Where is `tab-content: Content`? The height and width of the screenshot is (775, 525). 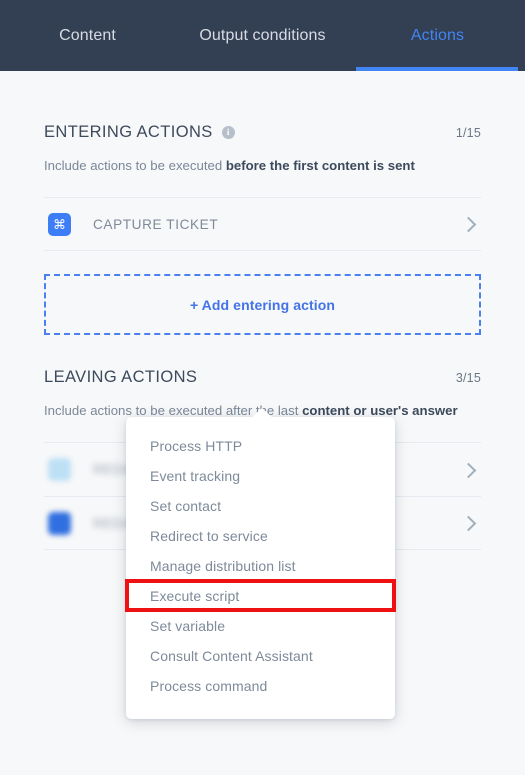
tab-content: Content is located at coordinates (87, 35).